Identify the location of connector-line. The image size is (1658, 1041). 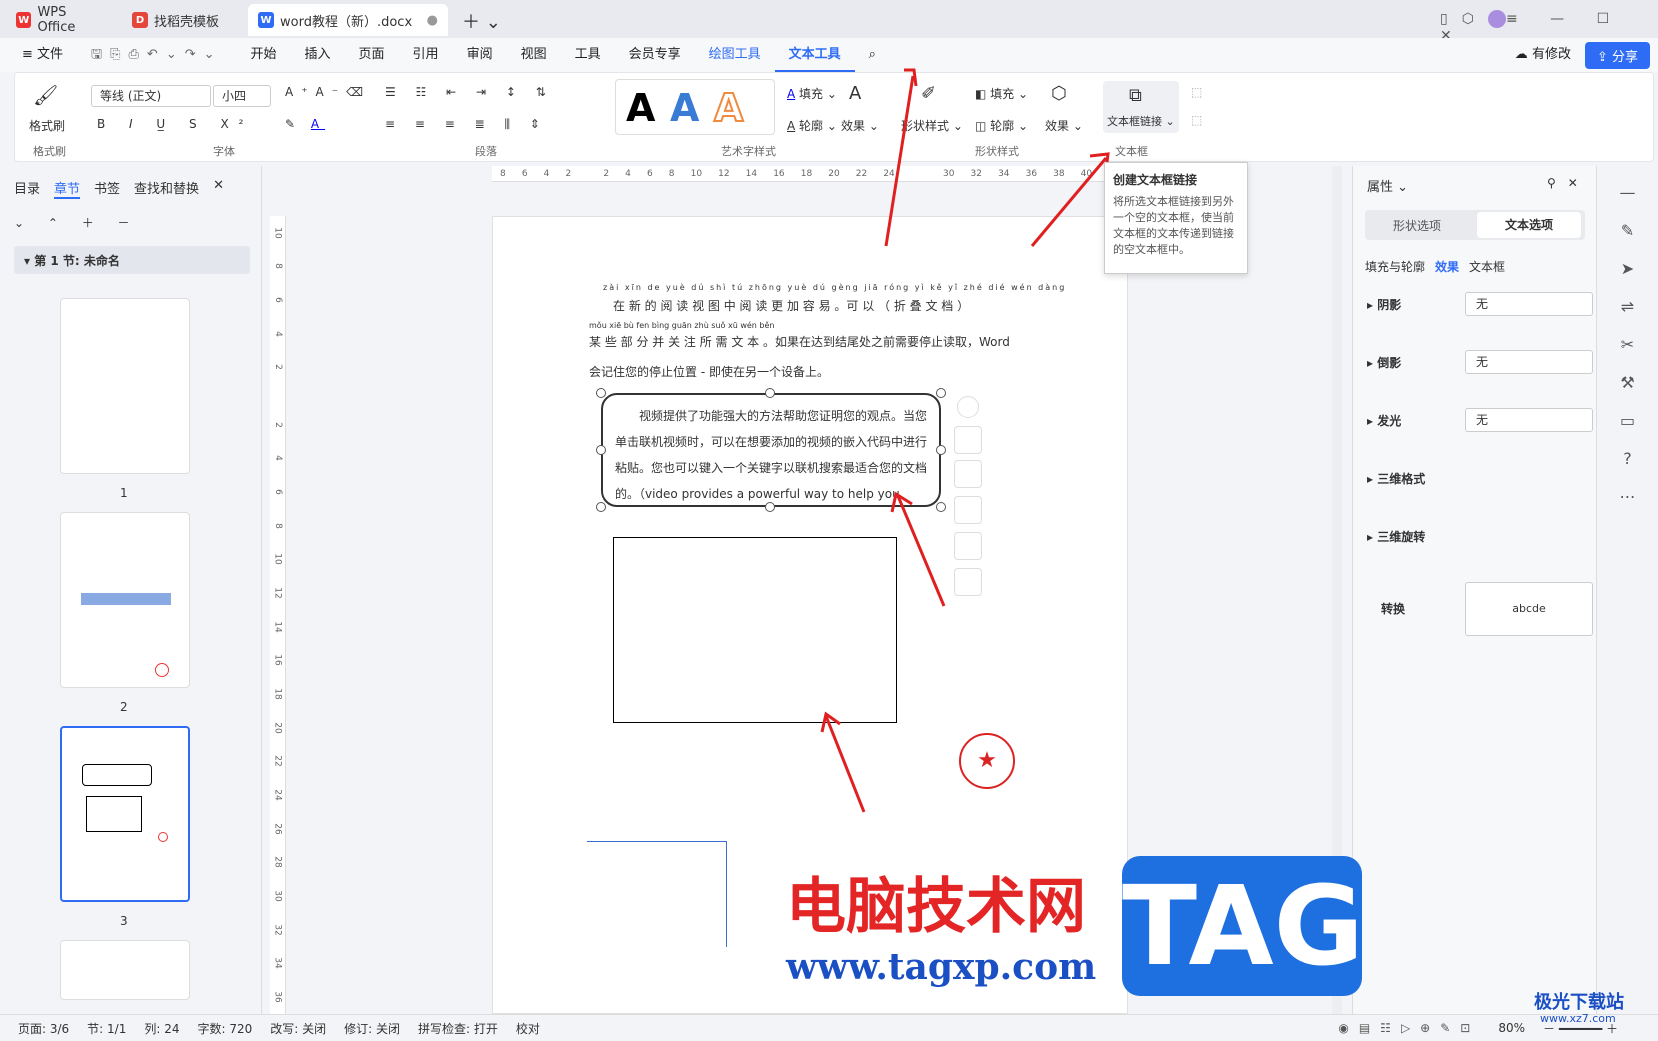
(657, 894).